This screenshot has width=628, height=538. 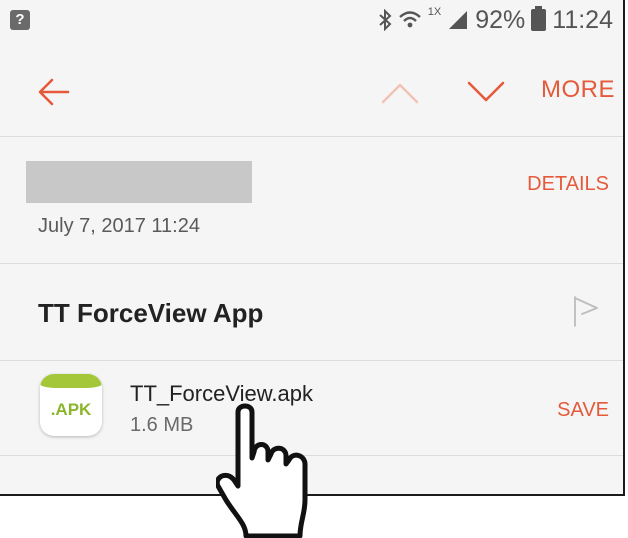 I want to click on status-bar: ? 1X 92% 11:24, so click(x=311, y=23).